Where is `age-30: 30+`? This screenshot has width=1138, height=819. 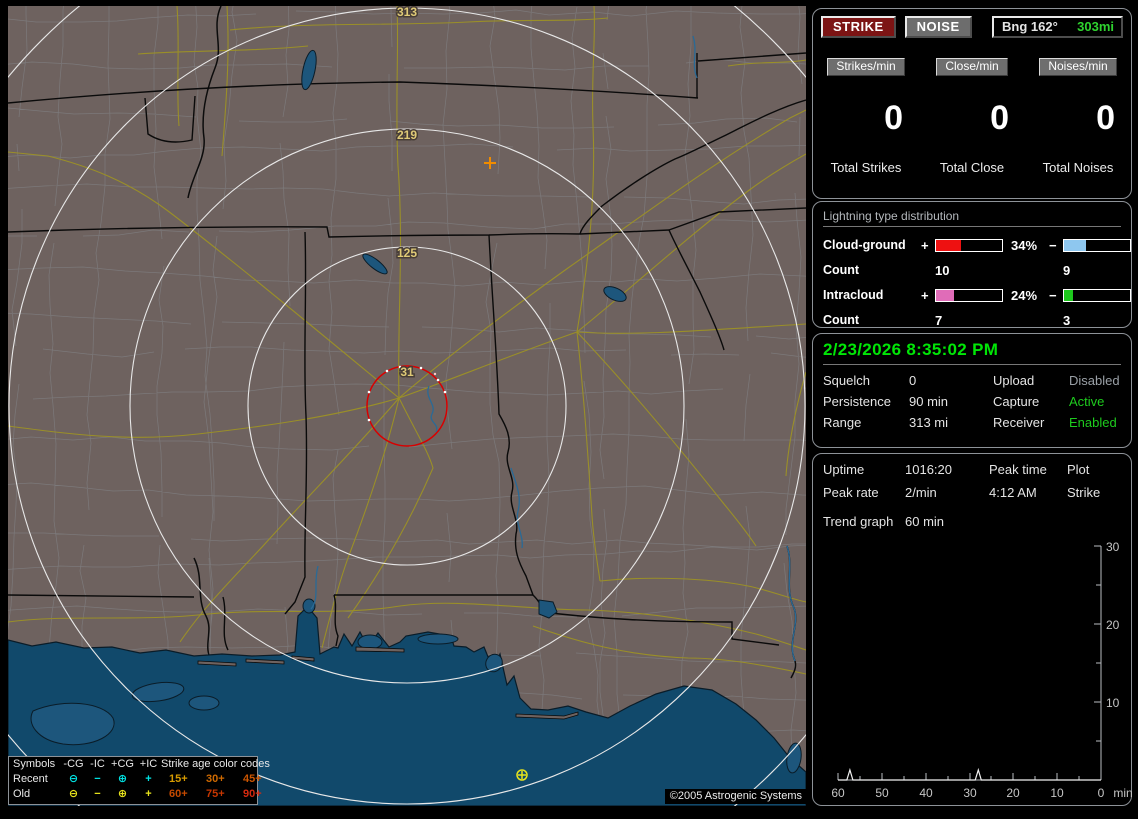
age-30: 30+ is located at coordinates (215, 779).